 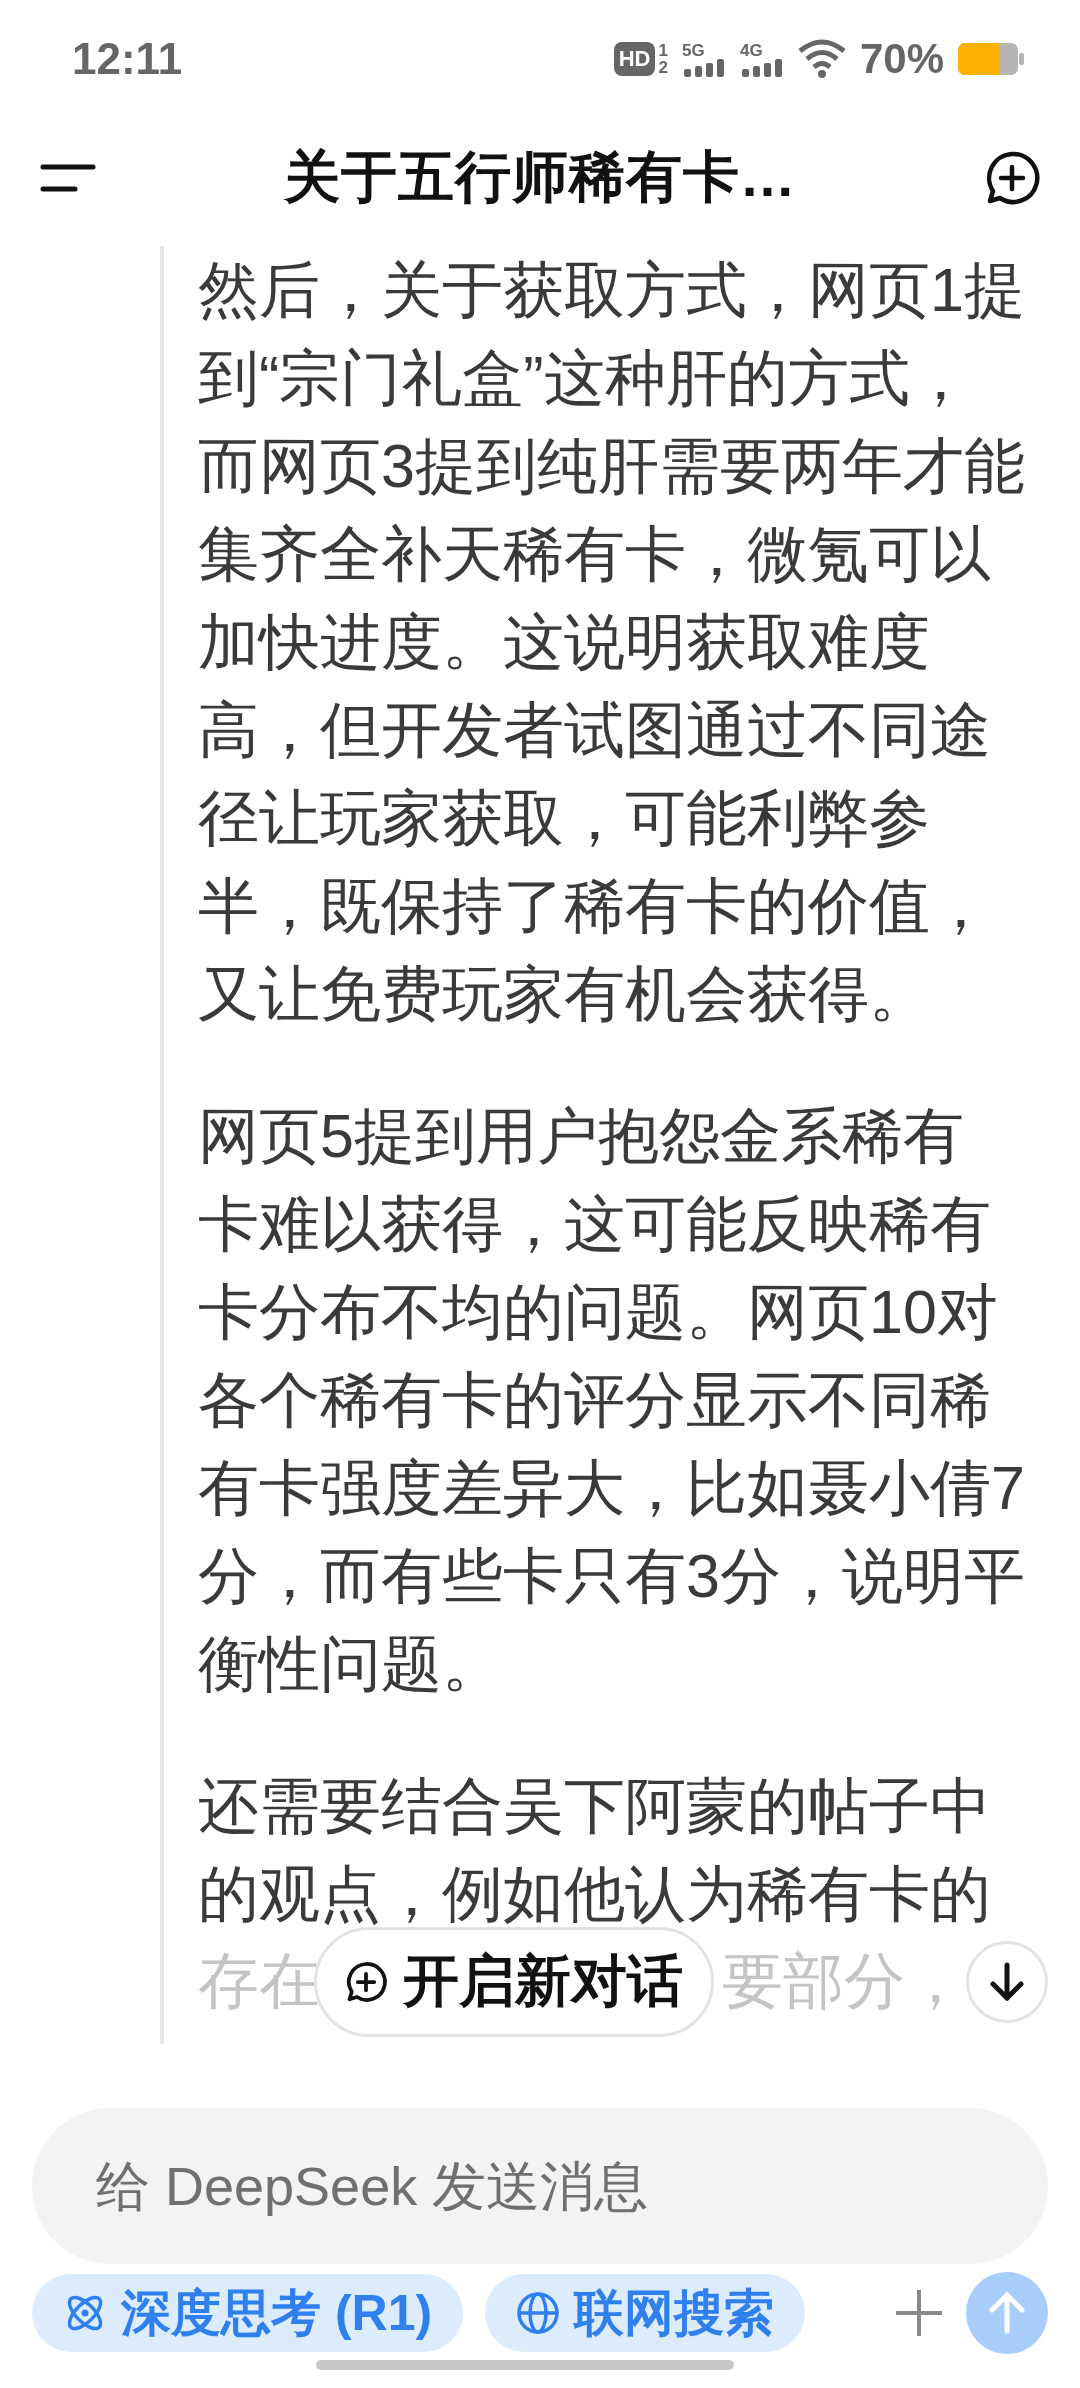 What do you see at coordinates (634, 59) in the screenshot?
I see `hd-badge: HD` at bounding box center [634, 59].